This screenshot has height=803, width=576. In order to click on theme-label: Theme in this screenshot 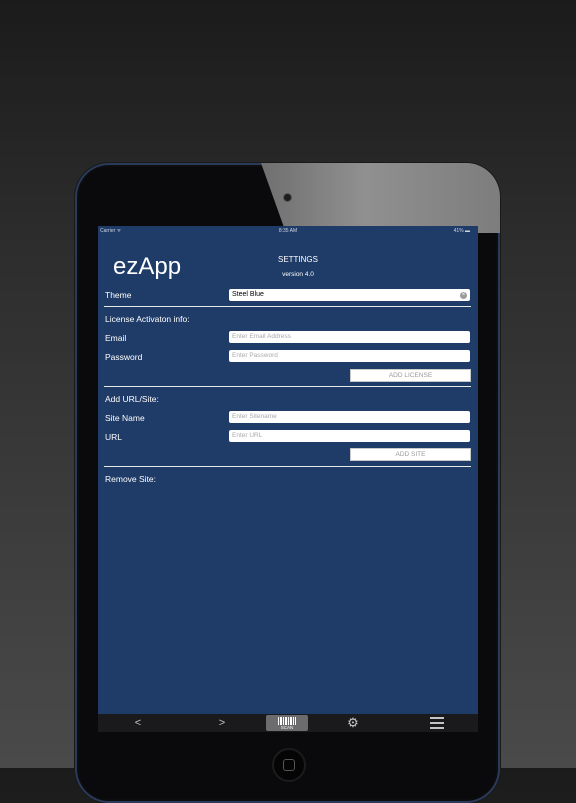, I will do `click(118, 295)`.